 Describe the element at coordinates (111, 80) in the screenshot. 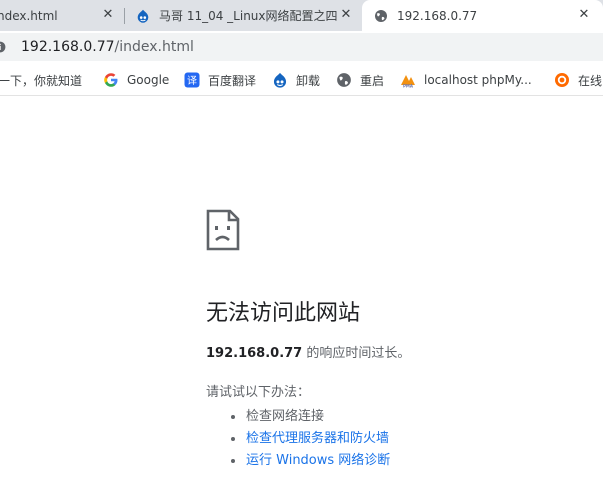

I see `google-icon` at that location.